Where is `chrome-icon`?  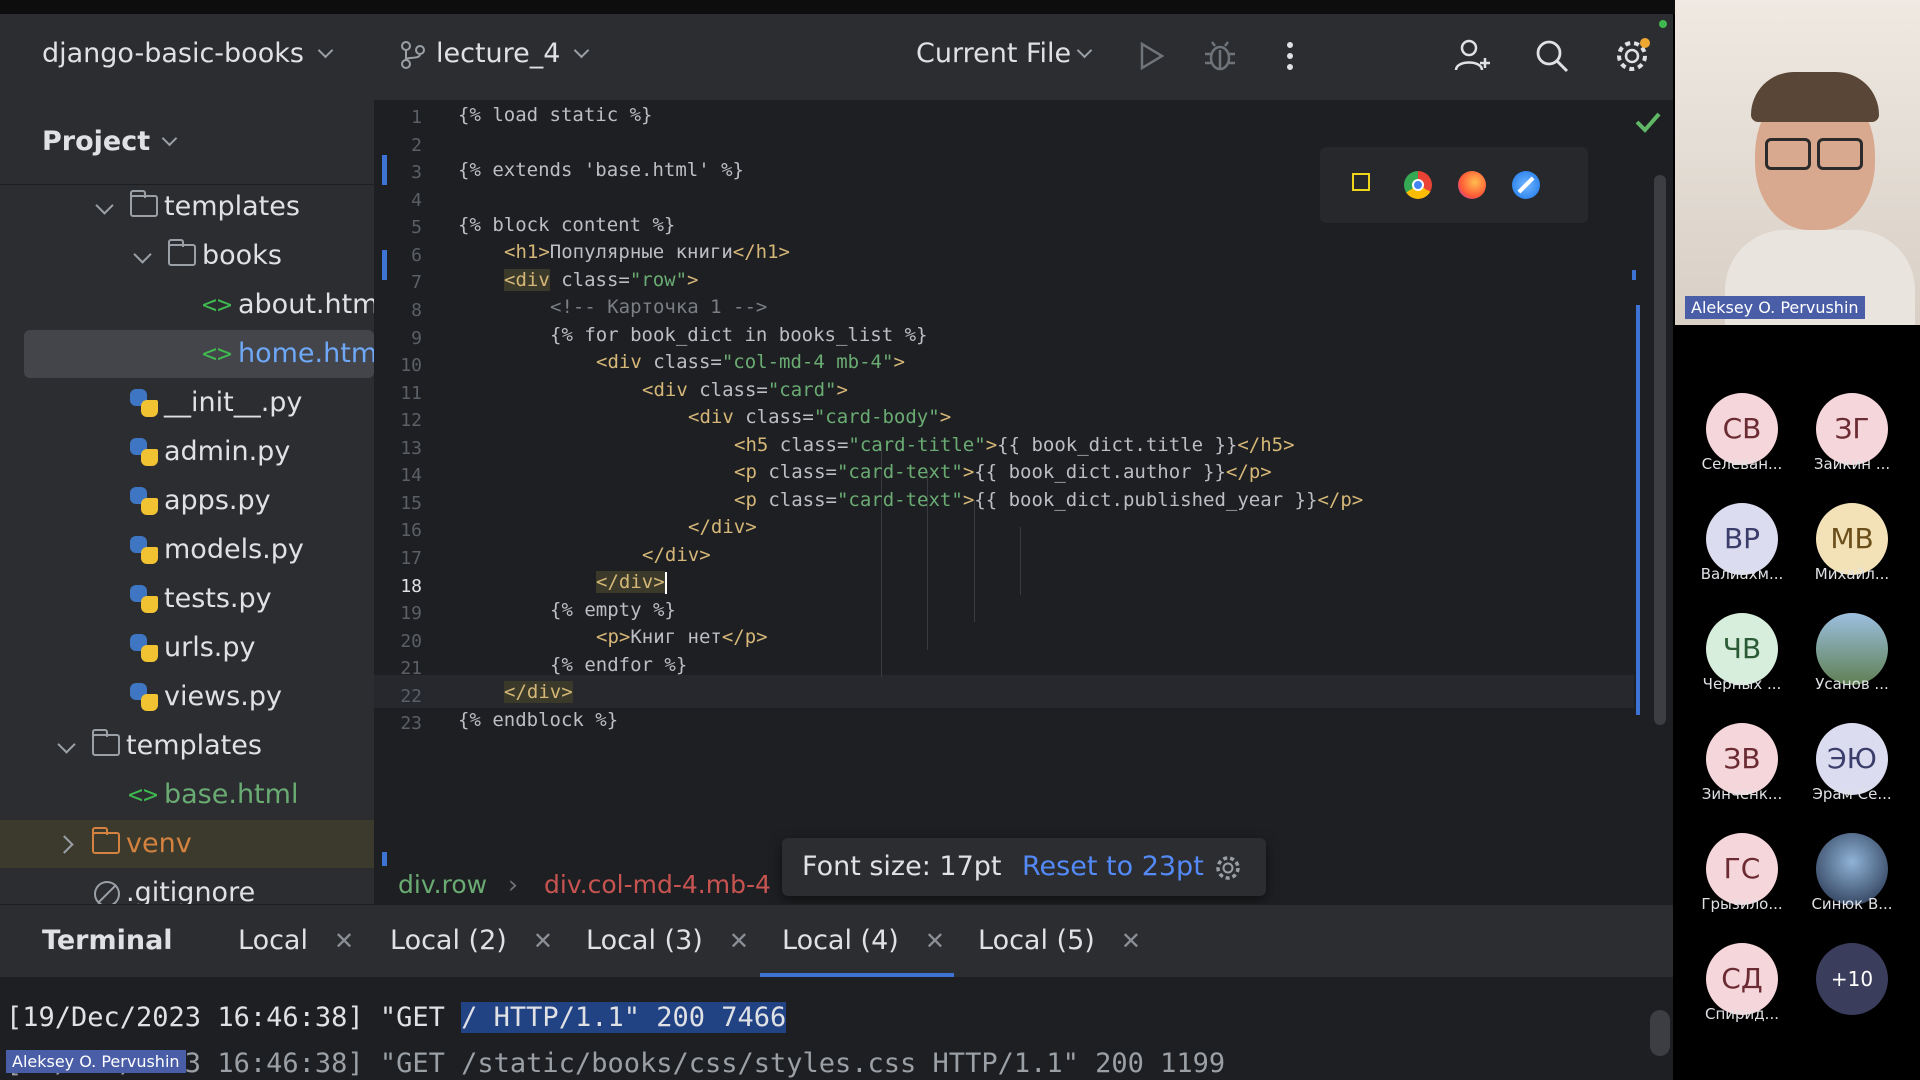 chrome-icon is located at coordinates (1418, 185).